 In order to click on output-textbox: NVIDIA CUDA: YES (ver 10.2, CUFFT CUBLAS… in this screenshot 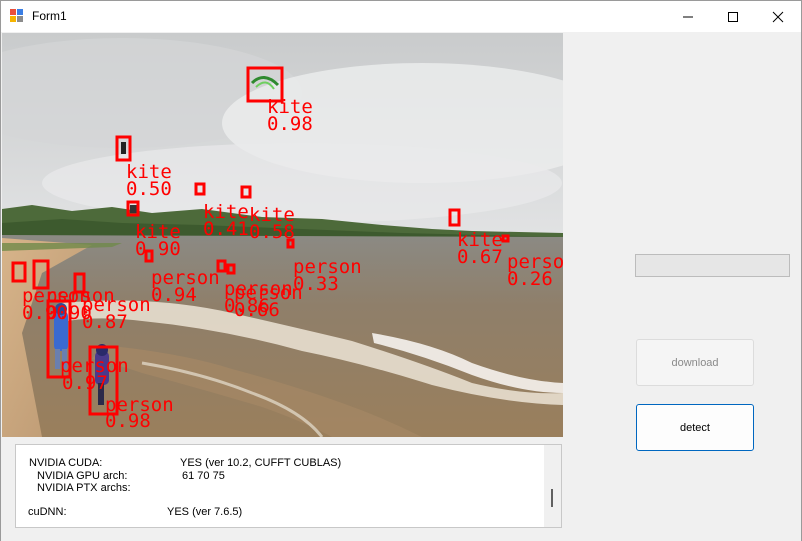, I will do `click(288, 486)`.